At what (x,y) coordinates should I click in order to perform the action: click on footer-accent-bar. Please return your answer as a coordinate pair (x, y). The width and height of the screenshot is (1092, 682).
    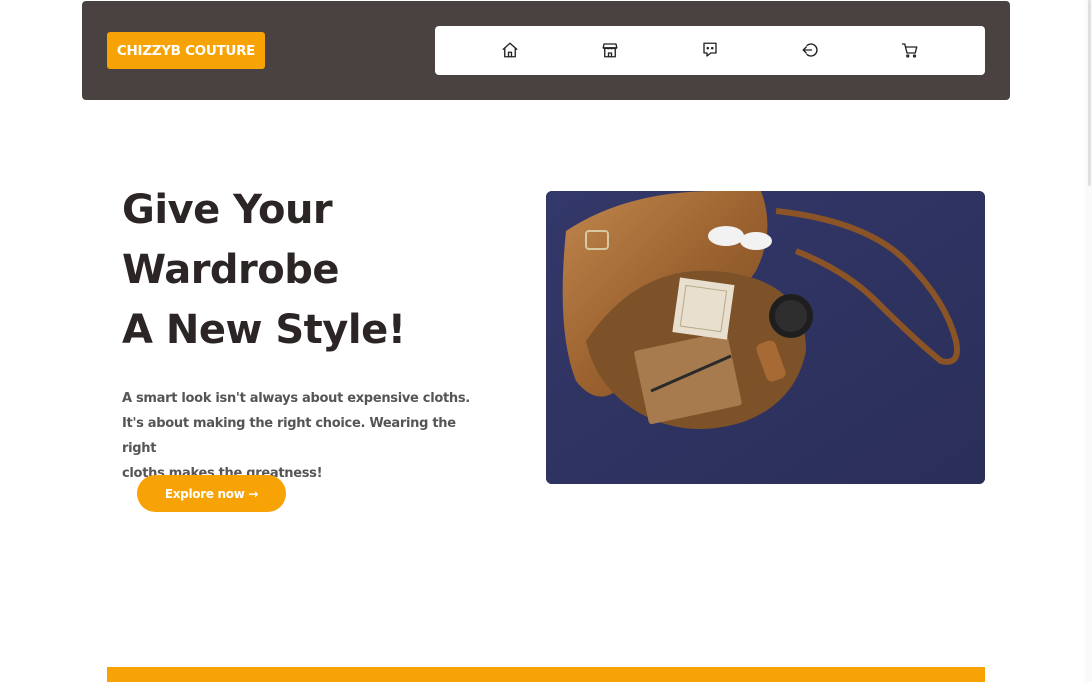
    Looking at the image, I should click on (546, 674).